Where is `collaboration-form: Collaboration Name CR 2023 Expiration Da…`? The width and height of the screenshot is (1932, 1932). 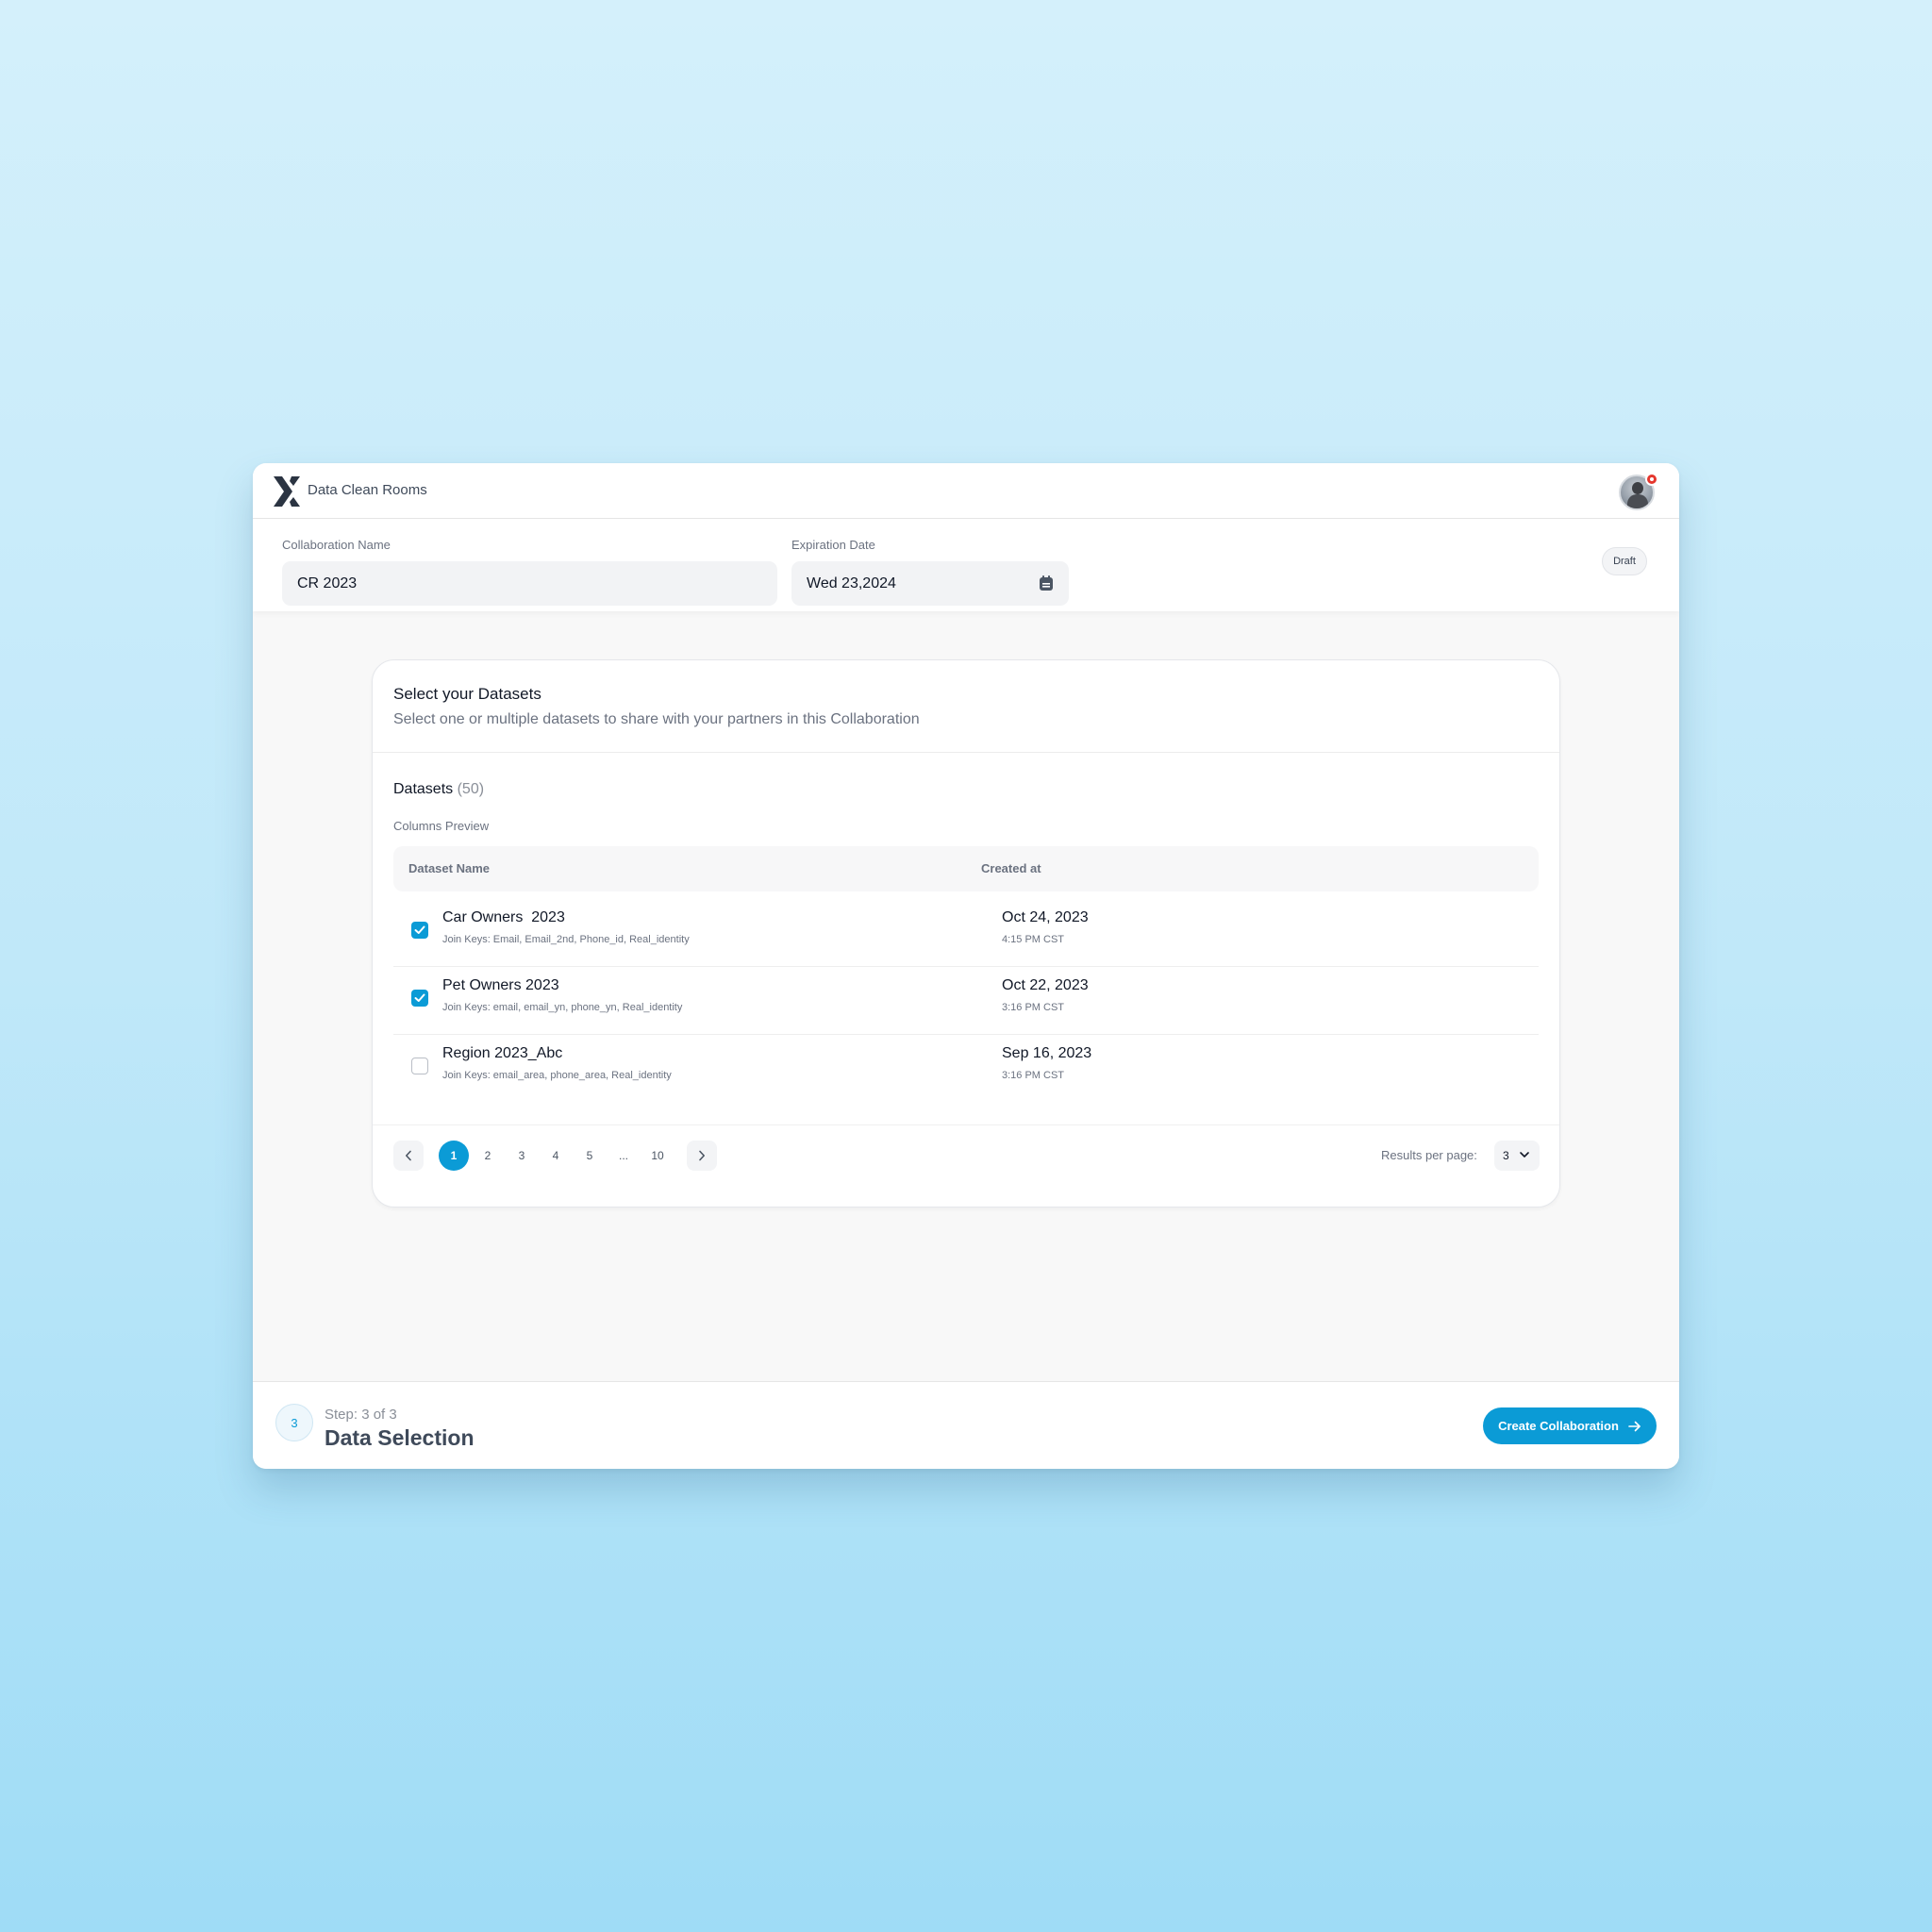
collaboration-form: Collaboration Name CR 2023 Expiration Da… is located at coordinates (966, 565).